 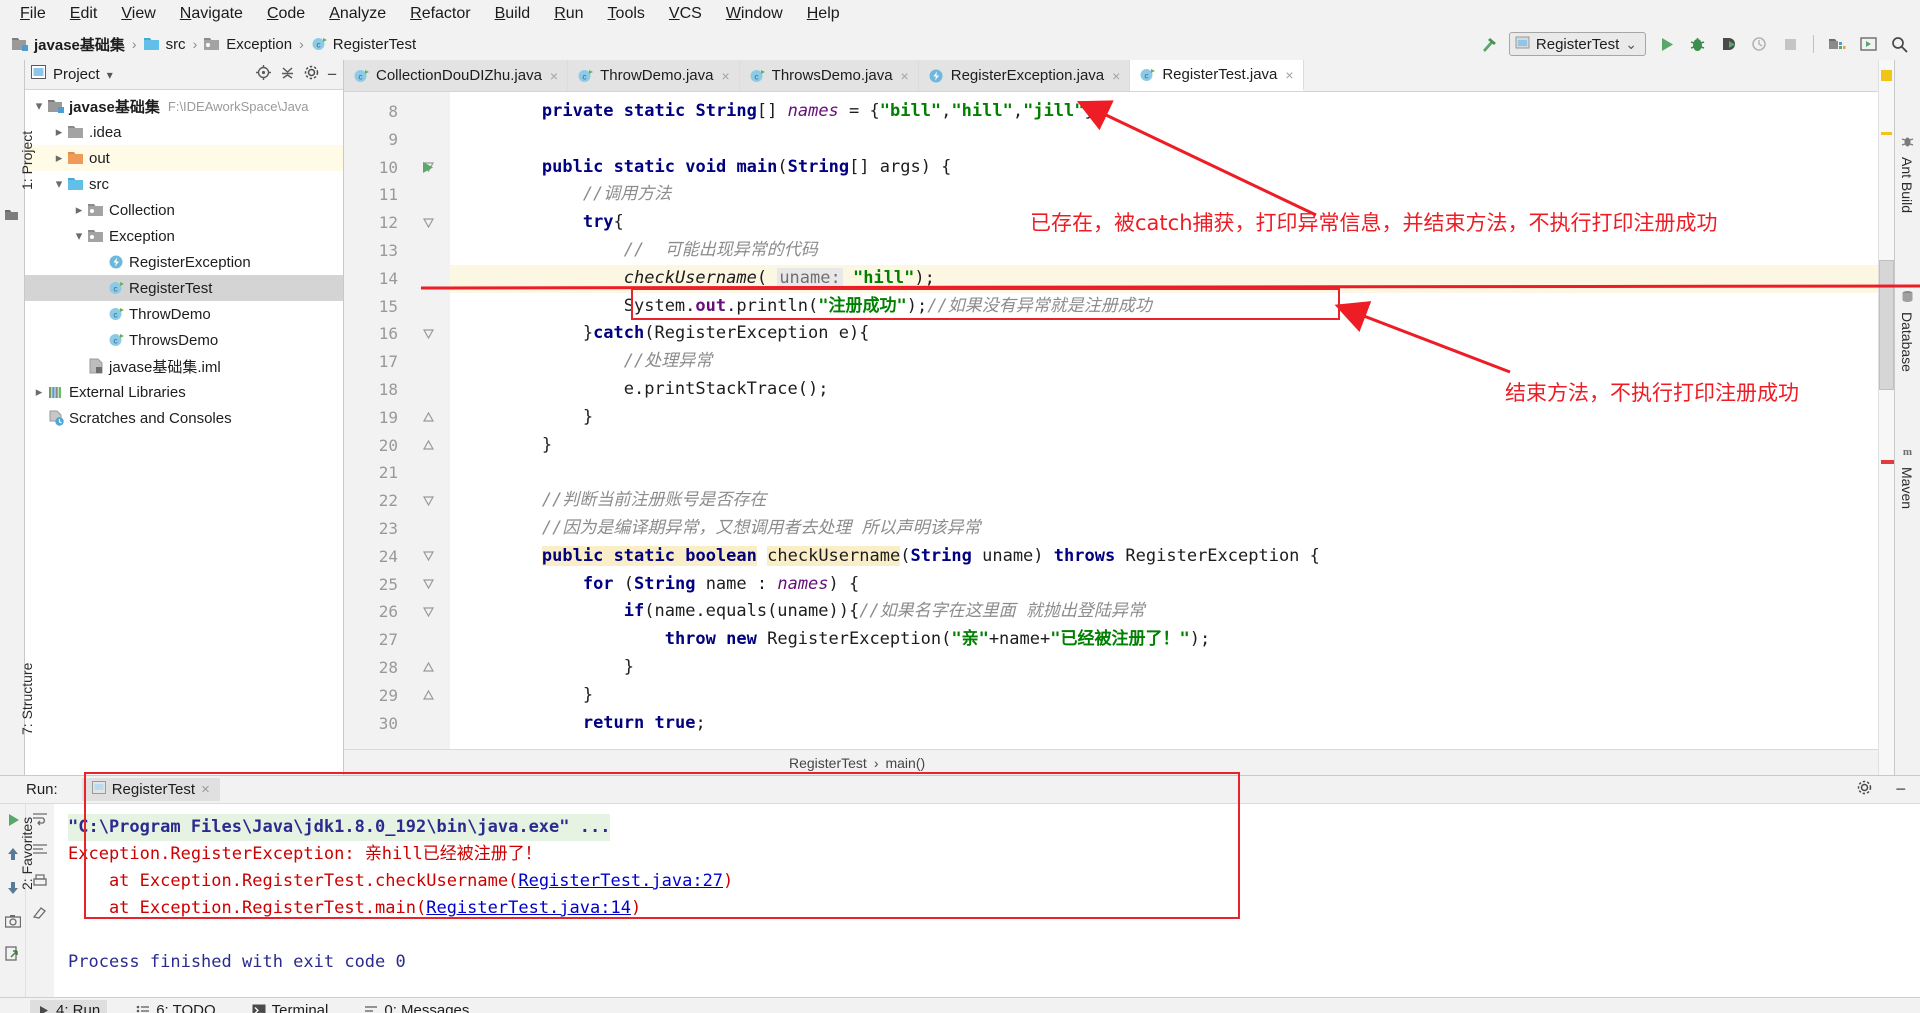 I want to click on breadcrumb-item-javase基础集: javase基础集, so click(x=68, y=44).